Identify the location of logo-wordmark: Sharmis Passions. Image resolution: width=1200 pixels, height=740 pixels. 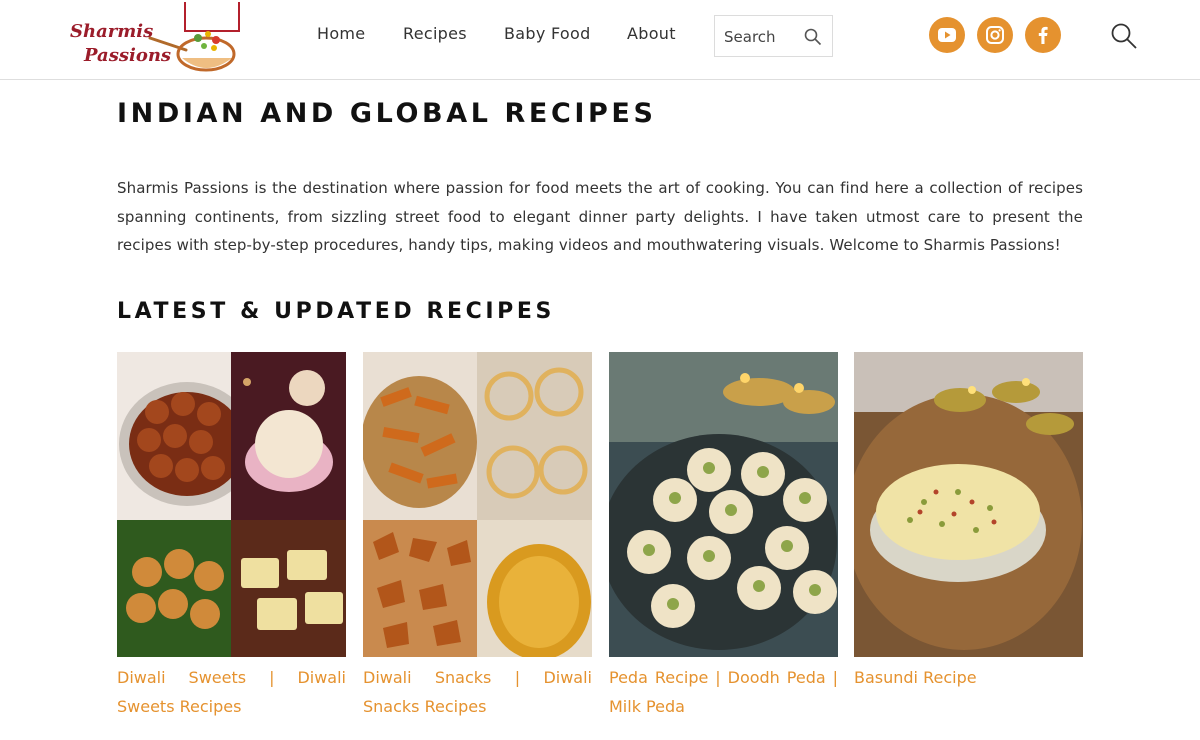
(120, 44).